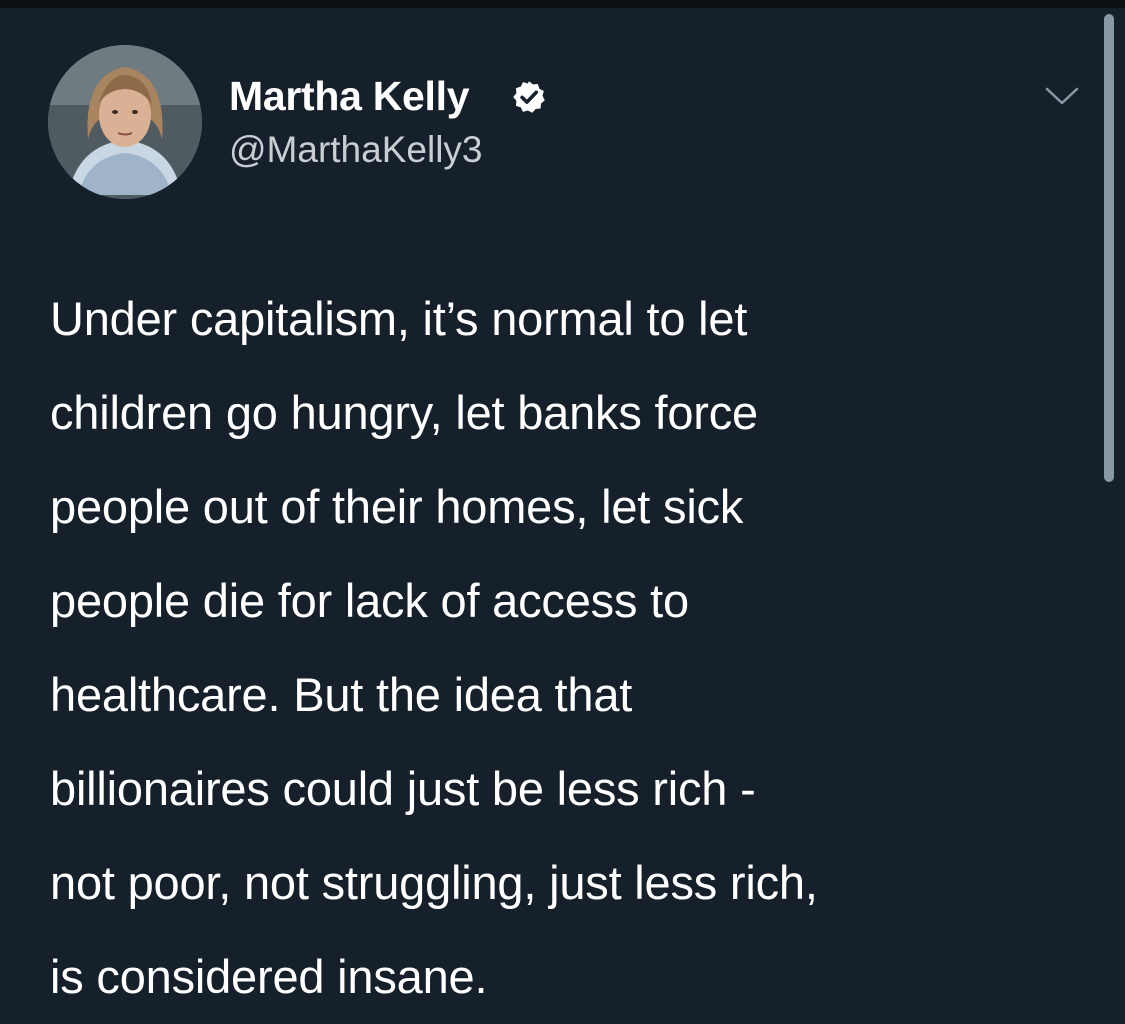 This screenshot has width=1125, height=1024. I want to click on tweet-line: healthcare. But the idea that, so click(341, 694).